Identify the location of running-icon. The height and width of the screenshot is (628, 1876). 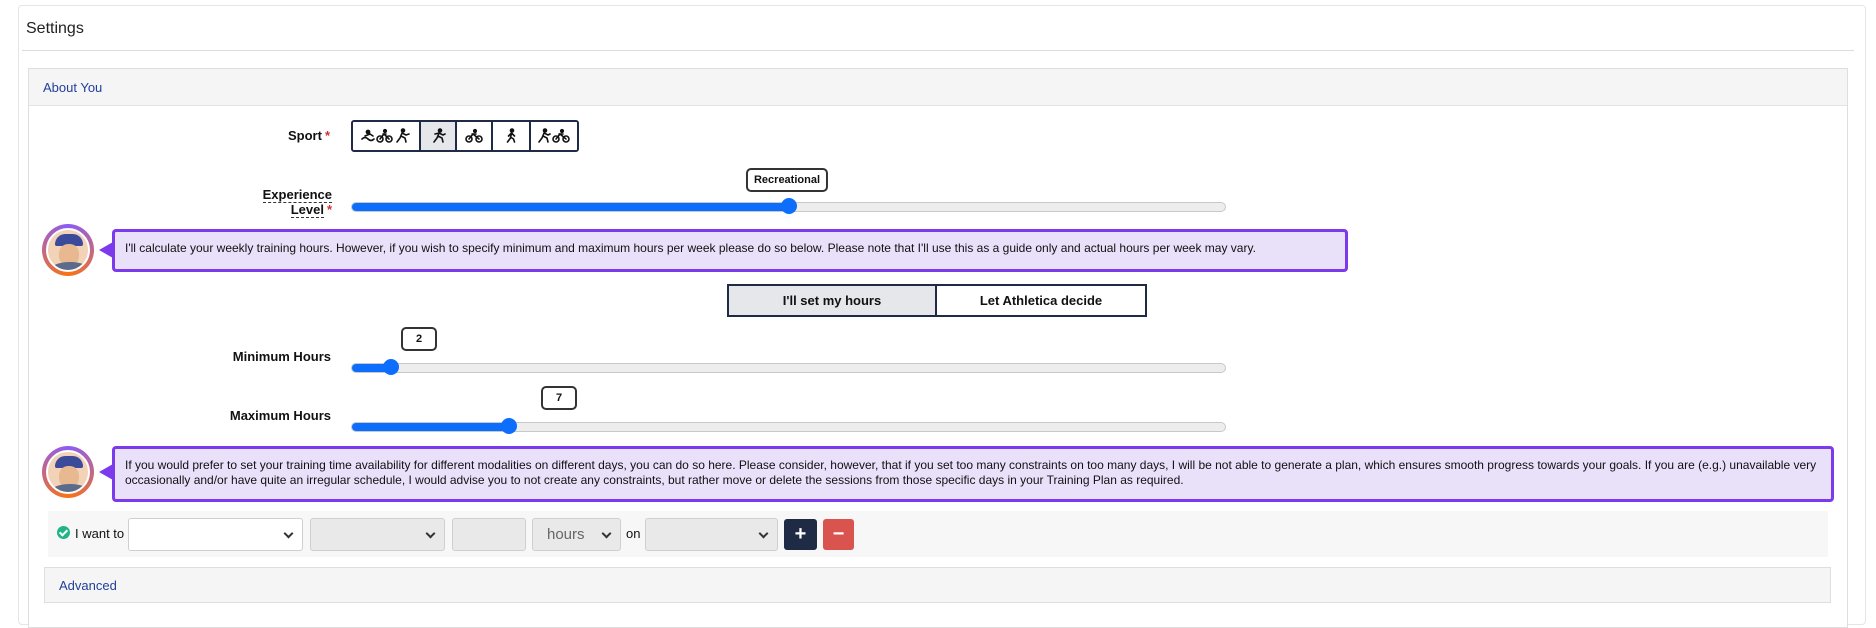
(439, 135).